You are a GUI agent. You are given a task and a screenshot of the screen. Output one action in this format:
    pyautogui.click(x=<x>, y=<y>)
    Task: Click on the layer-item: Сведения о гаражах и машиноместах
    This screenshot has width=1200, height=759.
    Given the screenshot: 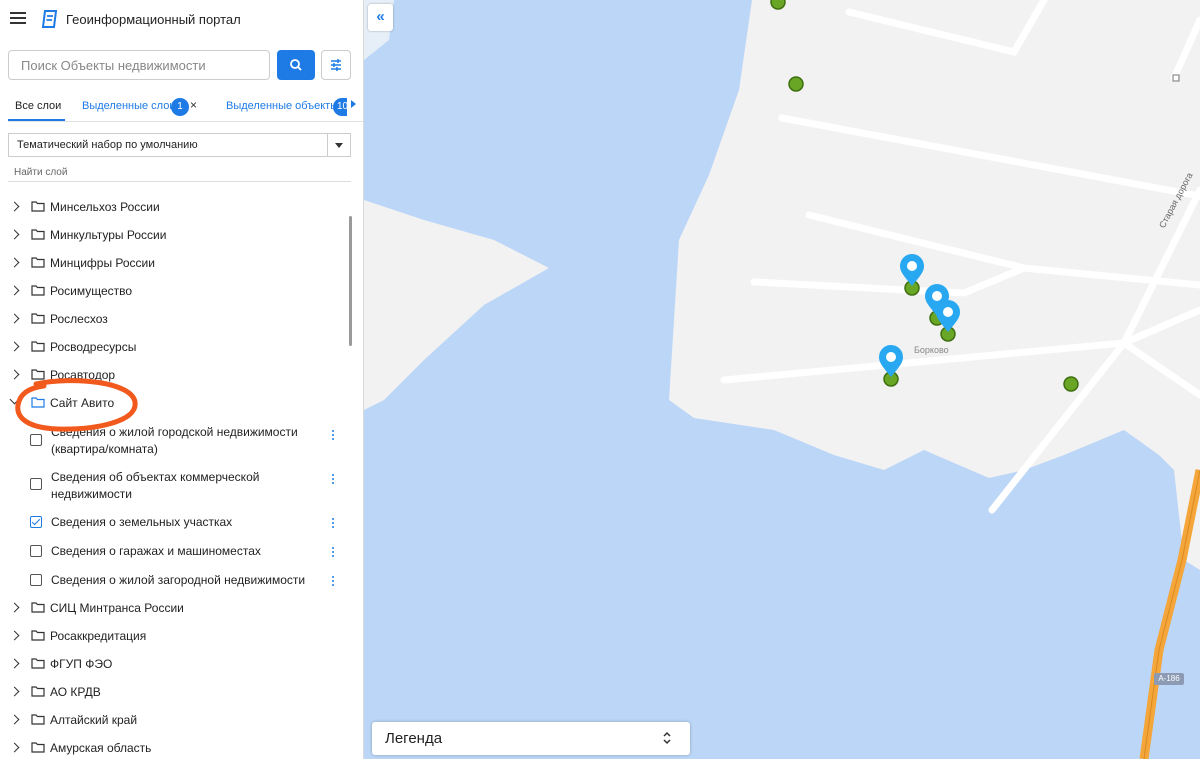 What is the action you would take?
    pyautogui.click(x=175, y=551)
    